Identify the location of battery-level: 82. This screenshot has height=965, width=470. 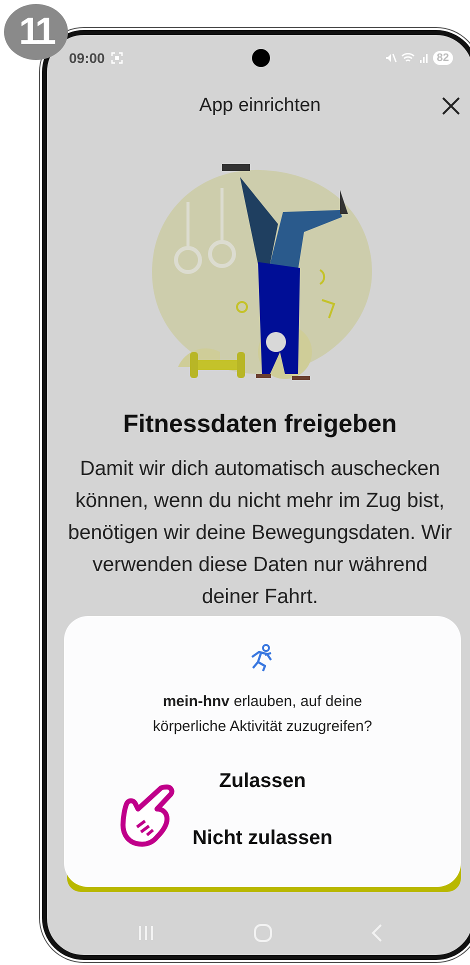
(442, 58).